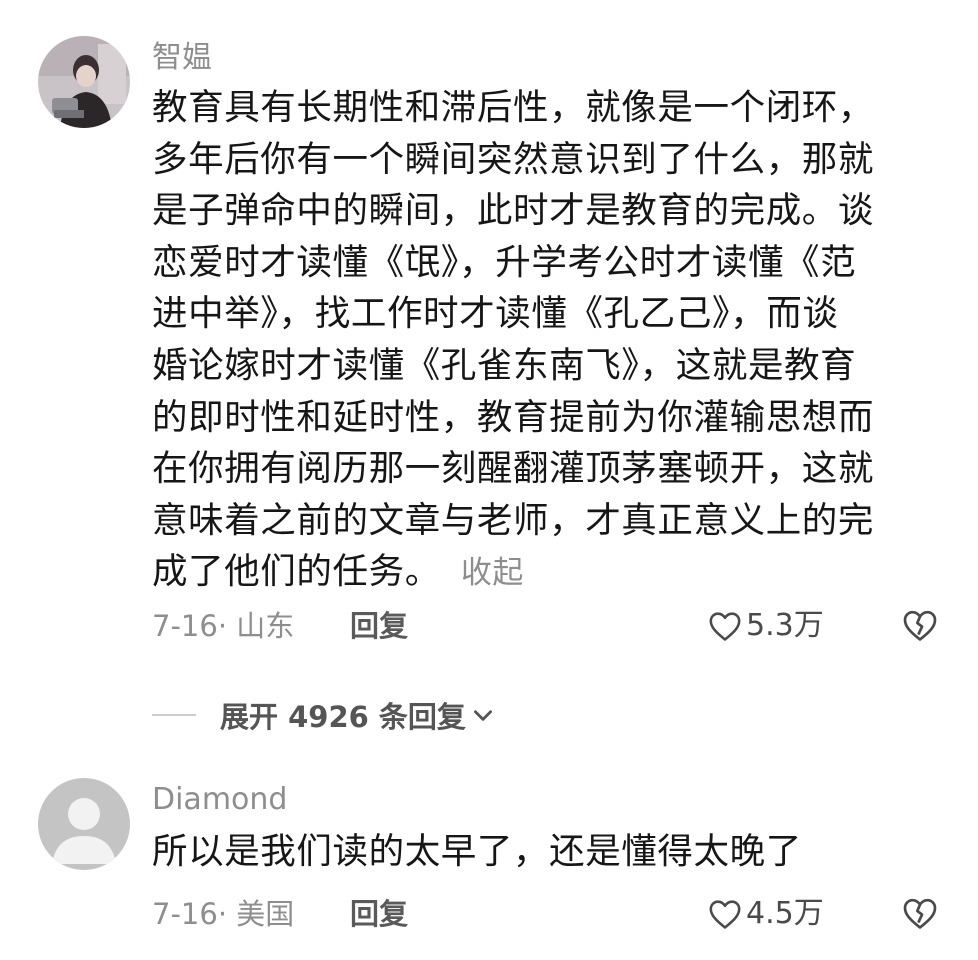 This screenshot has width=978, height=960. What do you see at coordinates (223, 626) in the screenshot?
I see `comment-date-location: 7-16· 山东` at bounding box center [223, 626].